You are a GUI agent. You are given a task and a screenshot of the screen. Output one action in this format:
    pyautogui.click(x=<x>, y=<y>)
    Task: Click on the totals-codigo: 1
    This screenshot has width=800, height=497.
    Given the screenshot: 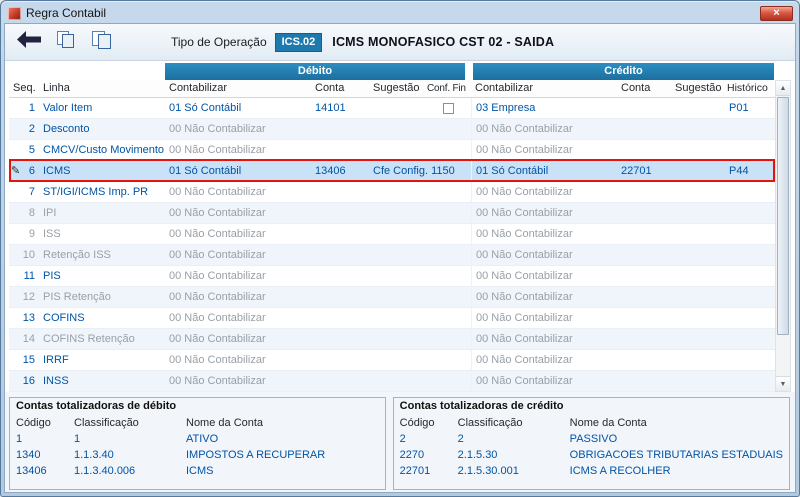 What is the action you would take?
    pyautogui.click(x=19, y=439)
    